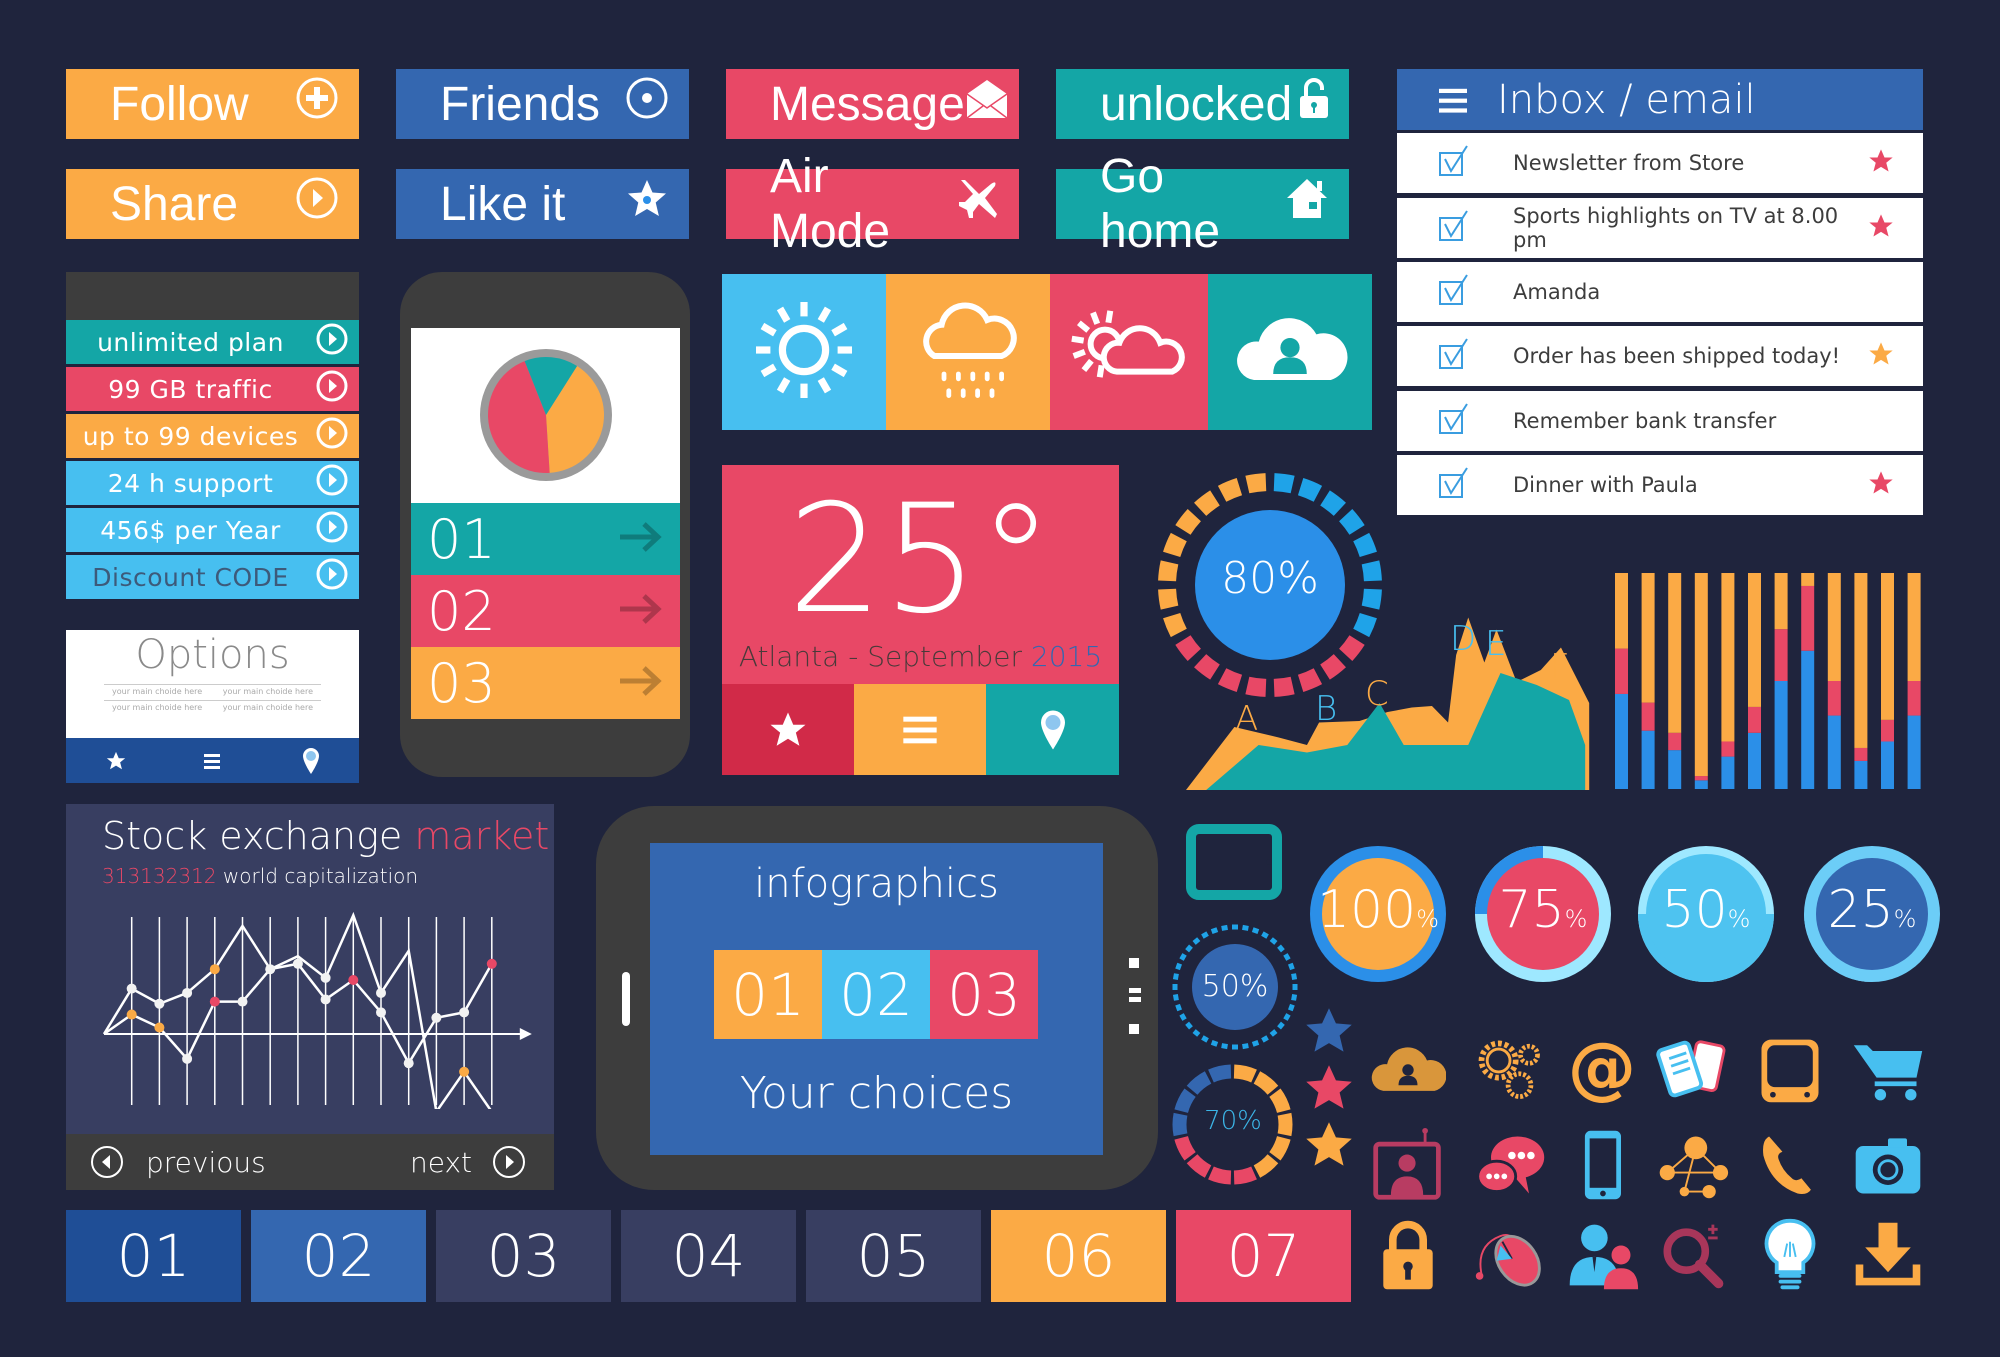 The image size is (2000, 1357). Describe the element at coordinates (545, 415) in the screenshot. I see `phone-screen` at that location.